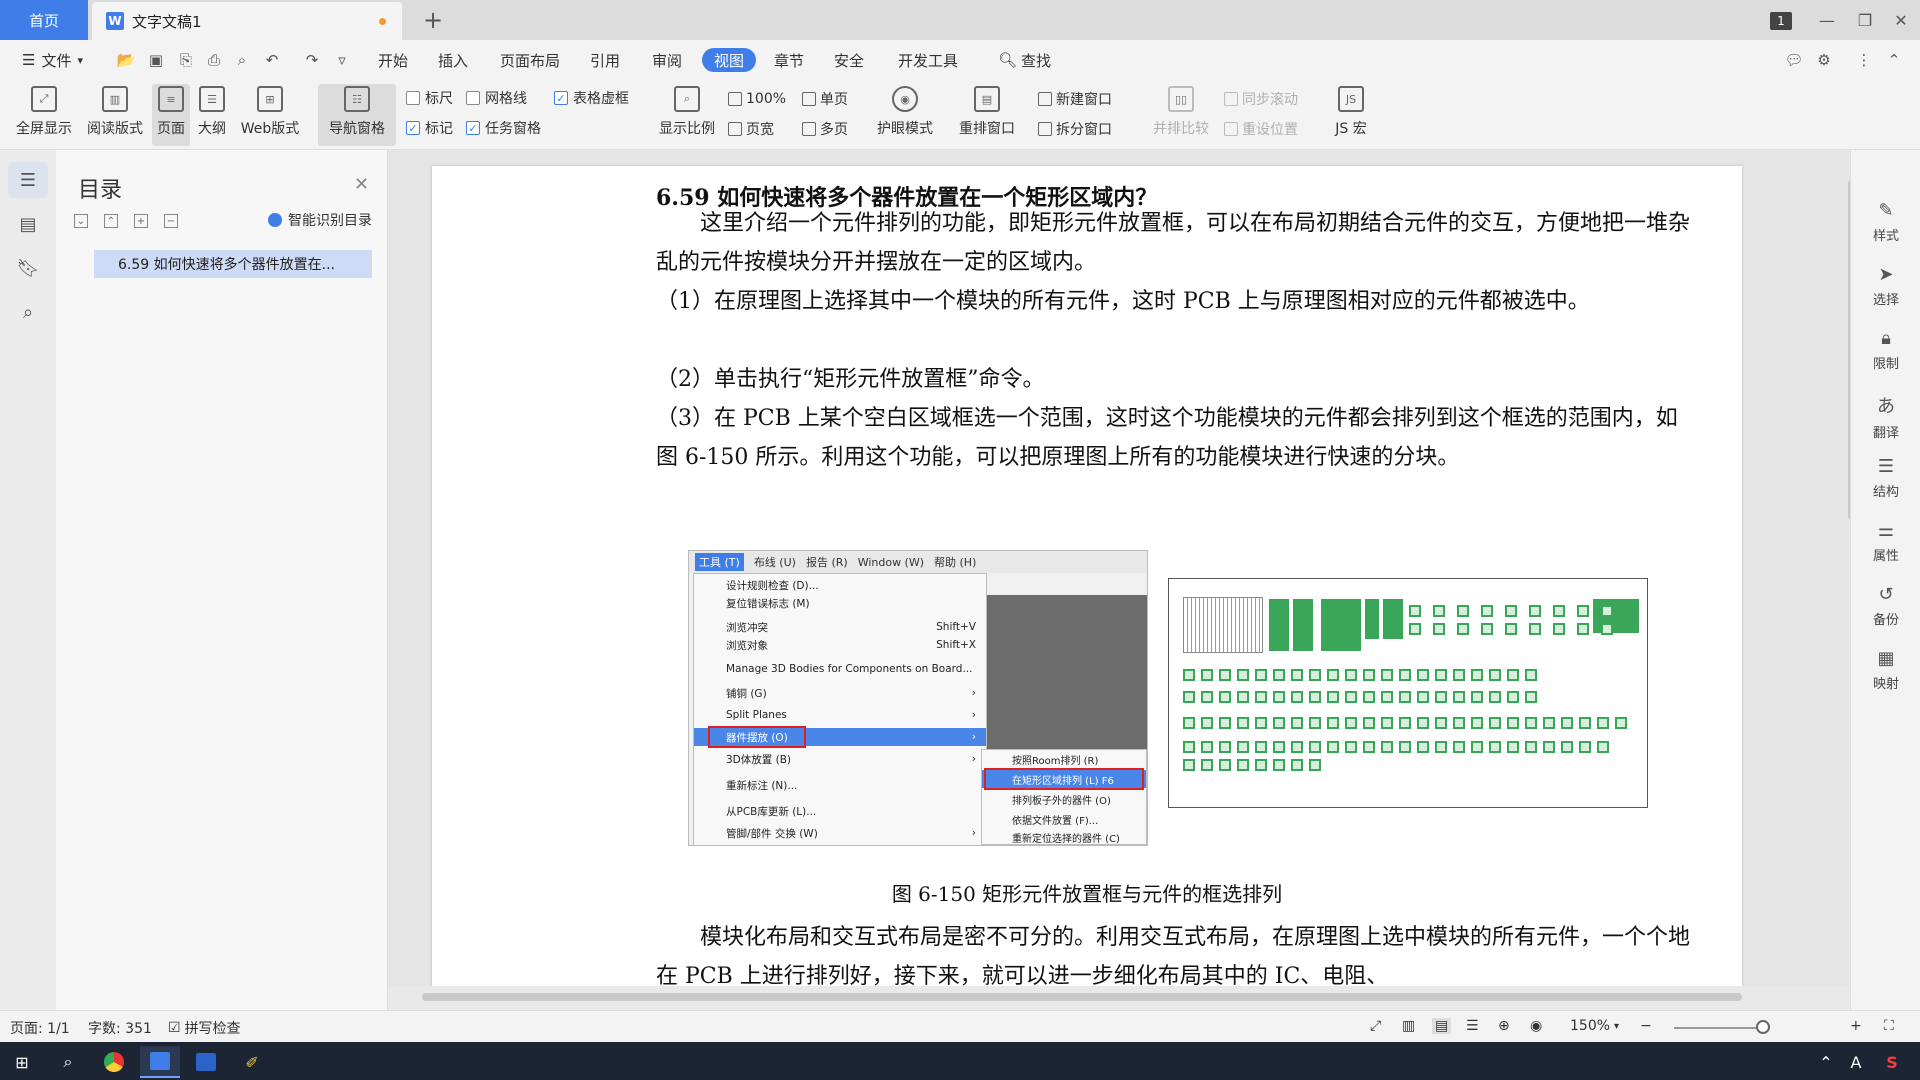 The height and width of the screenshot is (1080, 1920). What do you see at coordinates (212, 115) in the screenshot?
I see `outline-view-button: ☰ 大纲` at bounding box center [212, 115].